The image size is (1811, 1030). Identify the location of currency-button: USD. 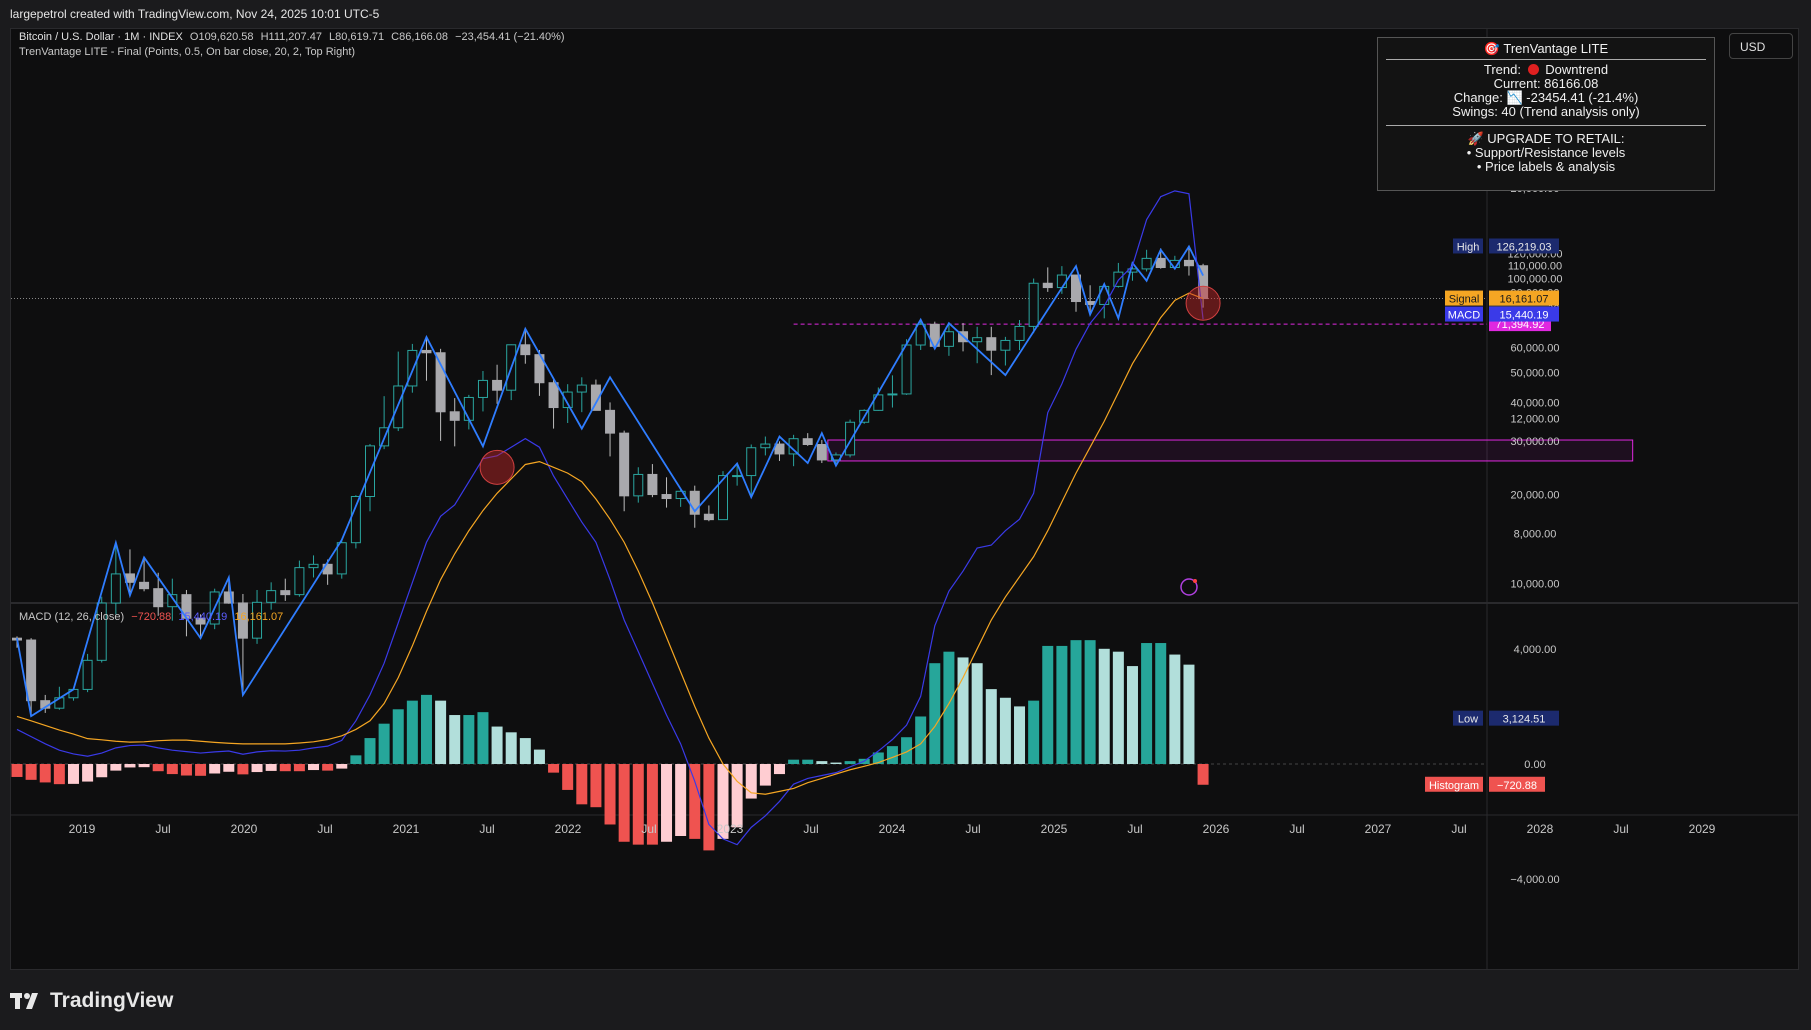
(1761, 46).